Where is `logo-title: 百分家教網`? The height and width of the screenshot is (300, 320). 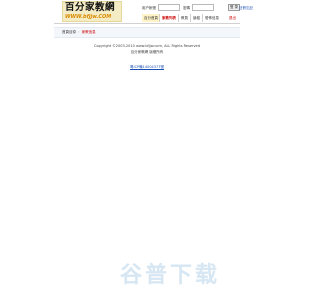 logo-title: 百分家教網 is located at coordinates (90, 7).